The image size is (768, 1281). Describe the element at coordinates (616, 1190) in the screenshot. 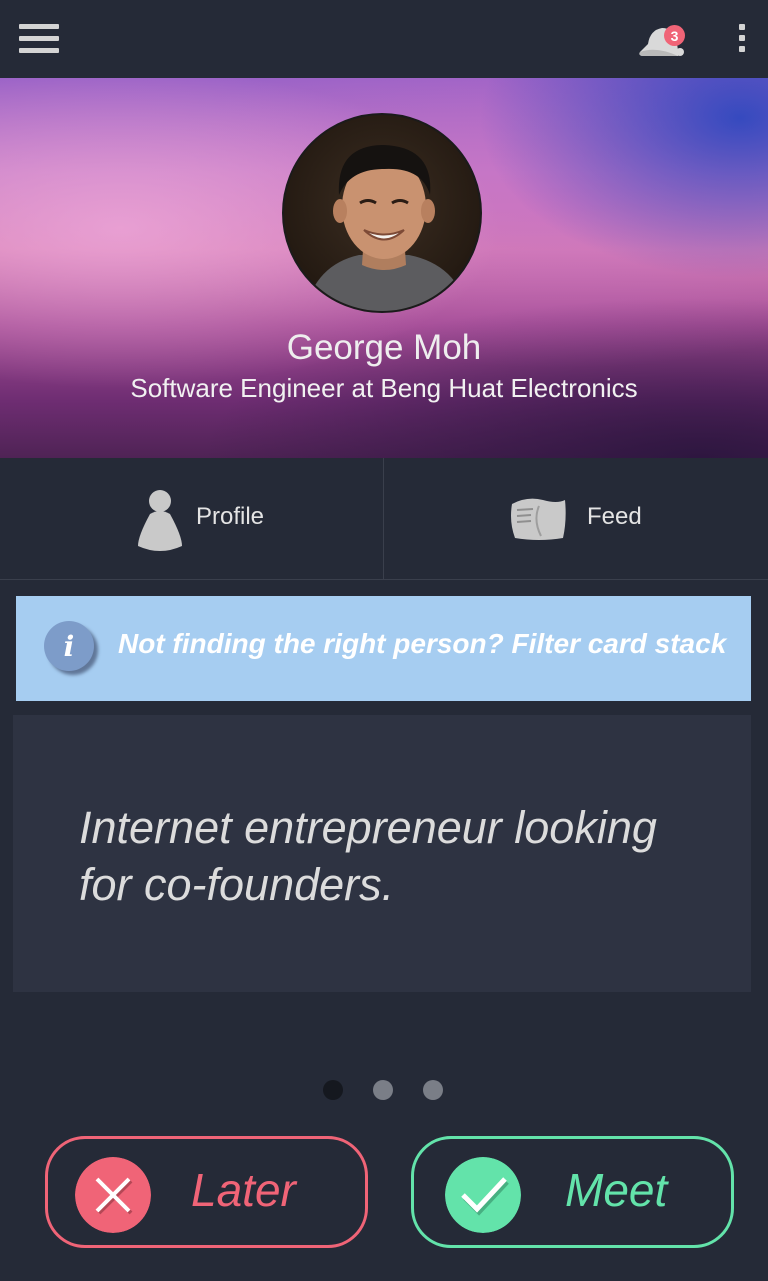

I see `meet-button-label: Meet` at that location.